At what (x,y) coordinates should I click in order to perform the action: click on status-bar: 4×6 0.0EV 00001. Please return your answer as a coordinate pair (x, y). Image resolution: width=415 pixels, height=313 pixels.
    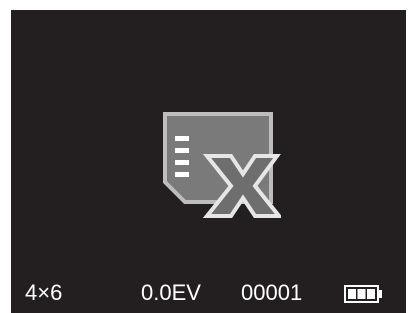
    Looking at the image, I should click on (208, 293).